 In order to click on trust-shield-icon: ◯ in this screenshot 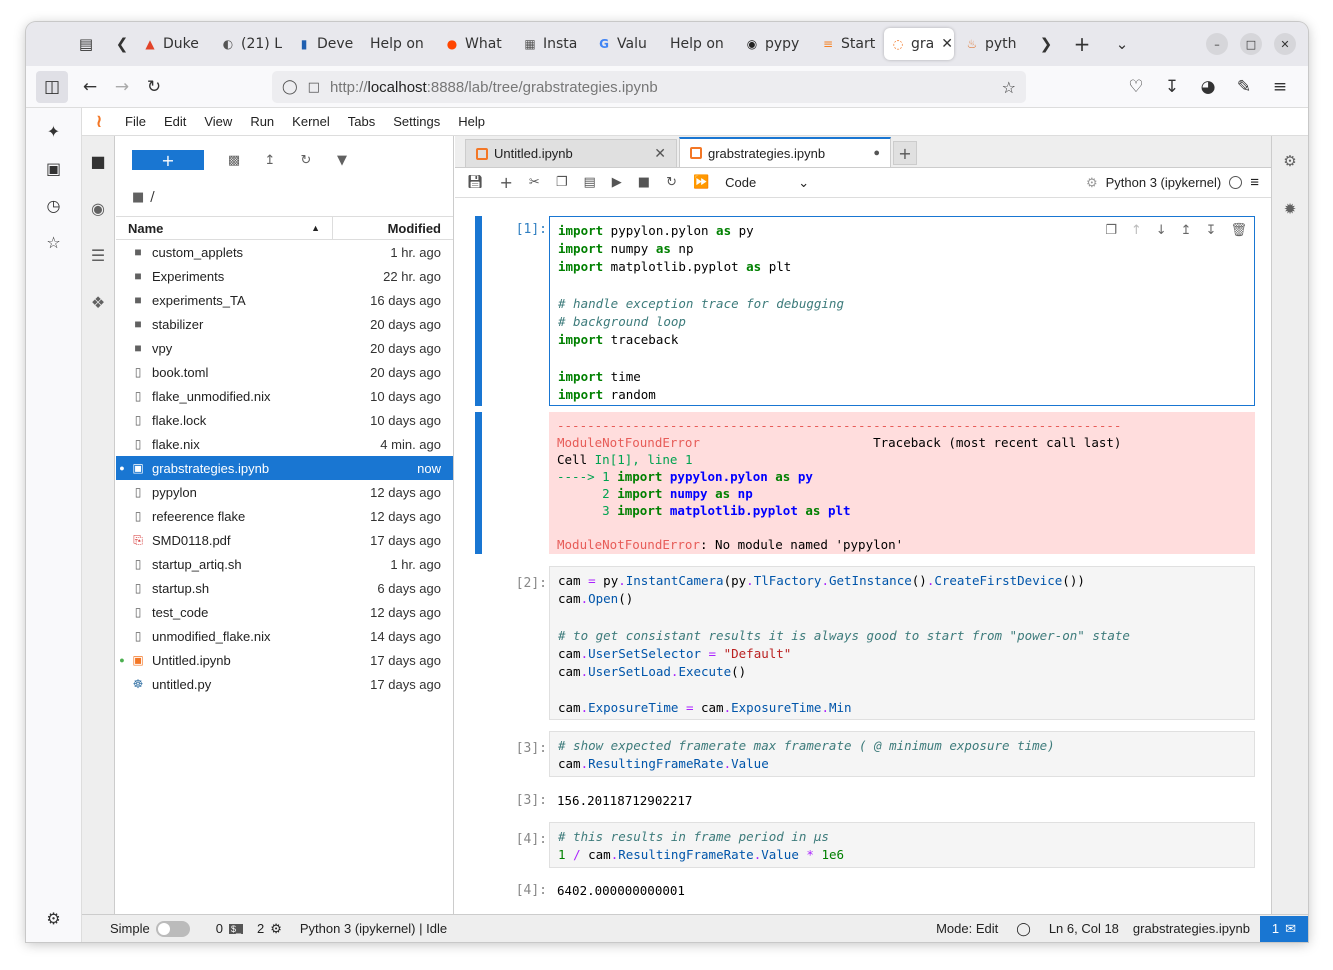, I will do `click(1023, 929)`.